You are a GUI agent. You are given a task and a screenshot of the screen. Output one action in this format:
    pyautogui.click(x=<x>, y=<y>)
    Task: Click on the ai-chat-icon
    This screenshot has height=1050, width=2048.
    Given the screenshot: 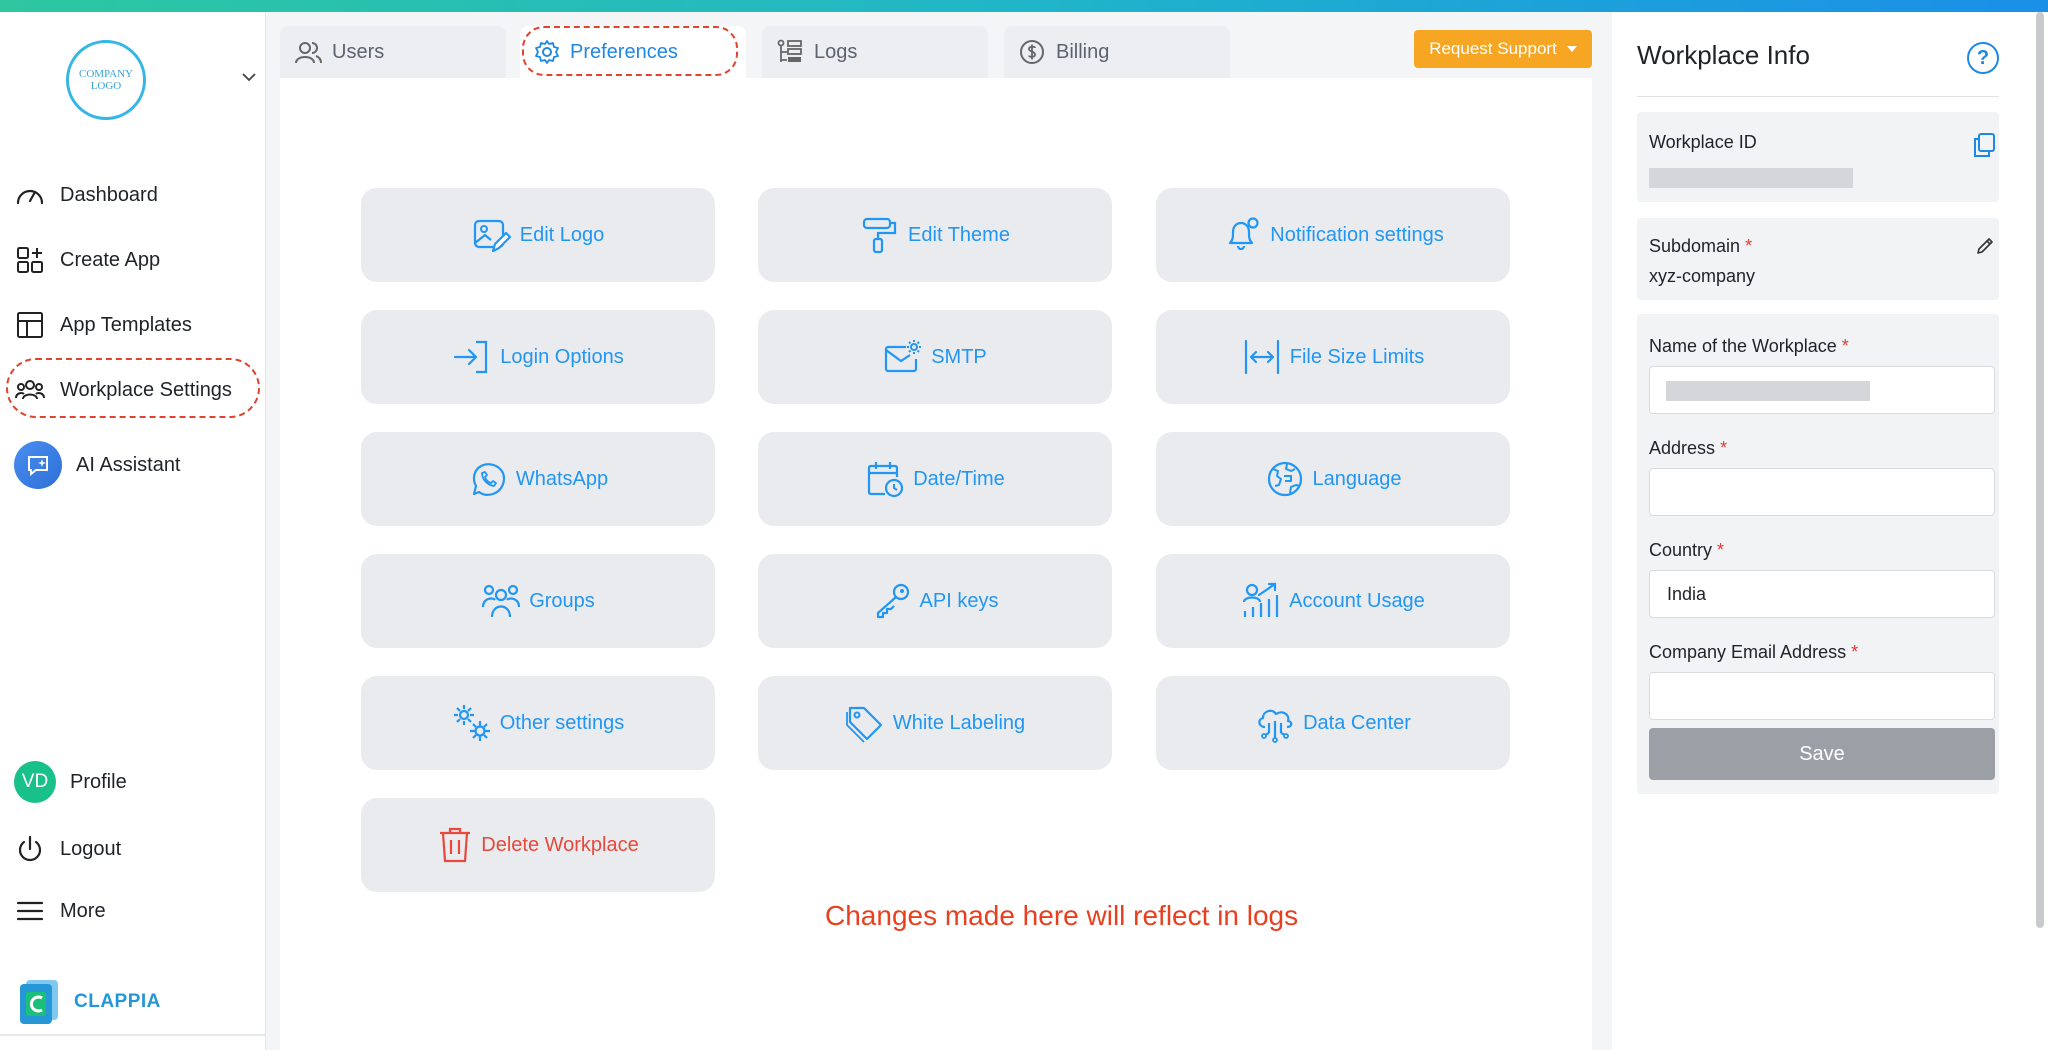 What is the action you would take?
    pyautogui.click(x=38, y=465)
    